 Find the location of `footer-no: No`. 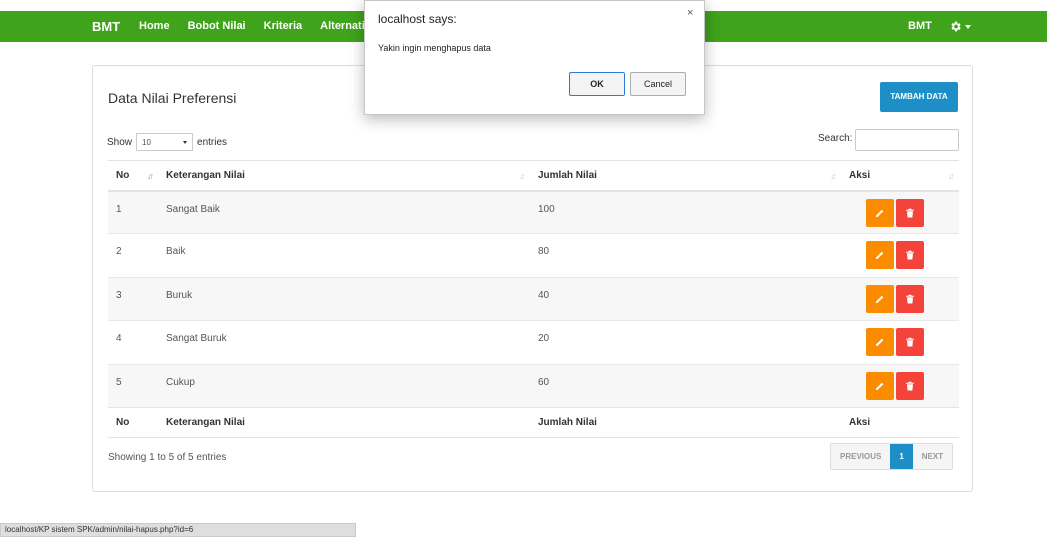

footer-no: No is located at coordinates (133, 422).